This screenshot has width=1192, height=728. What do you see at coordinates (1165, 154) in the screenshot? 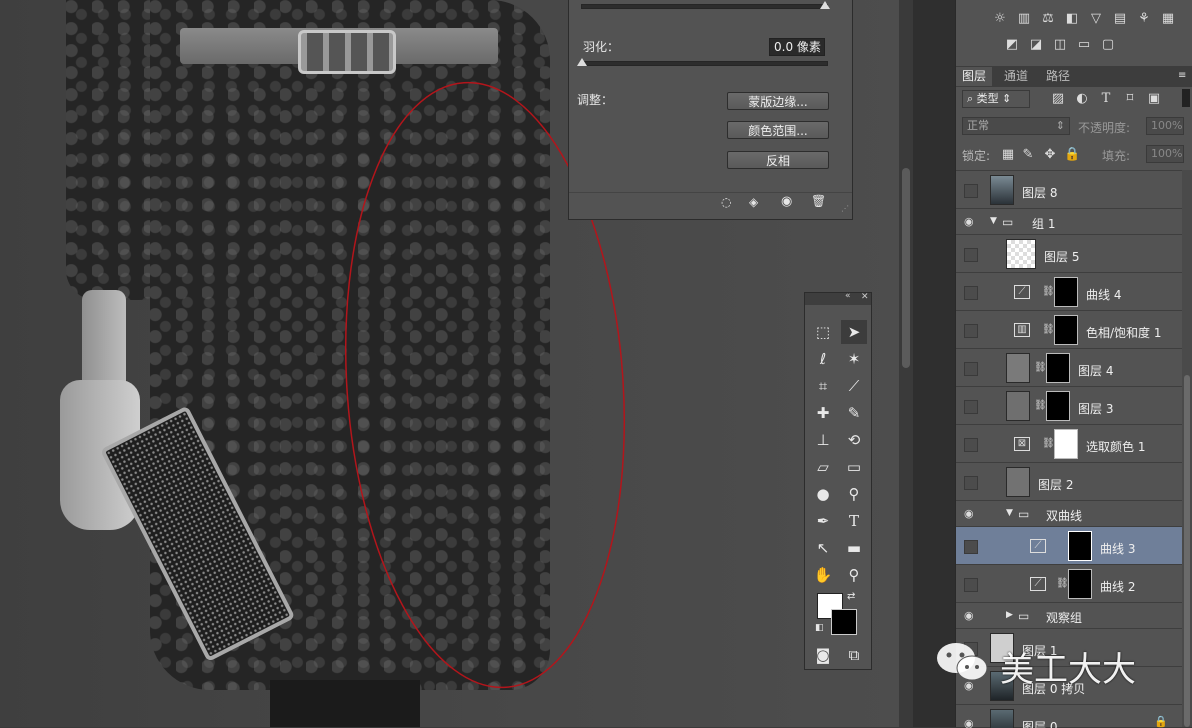
I see `fill-field: 100%` at bounding box center [1165, 154].